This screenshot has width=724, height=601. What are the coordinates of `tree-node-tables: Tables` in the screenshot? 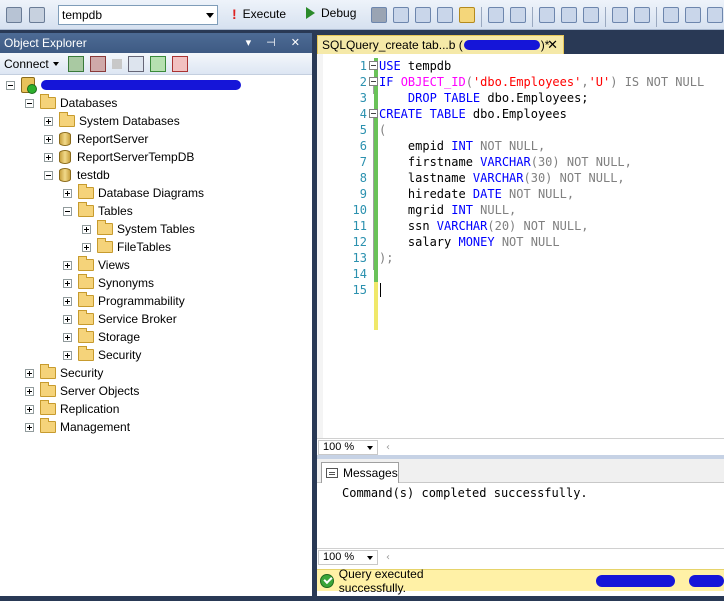 It's located at (98, 211).